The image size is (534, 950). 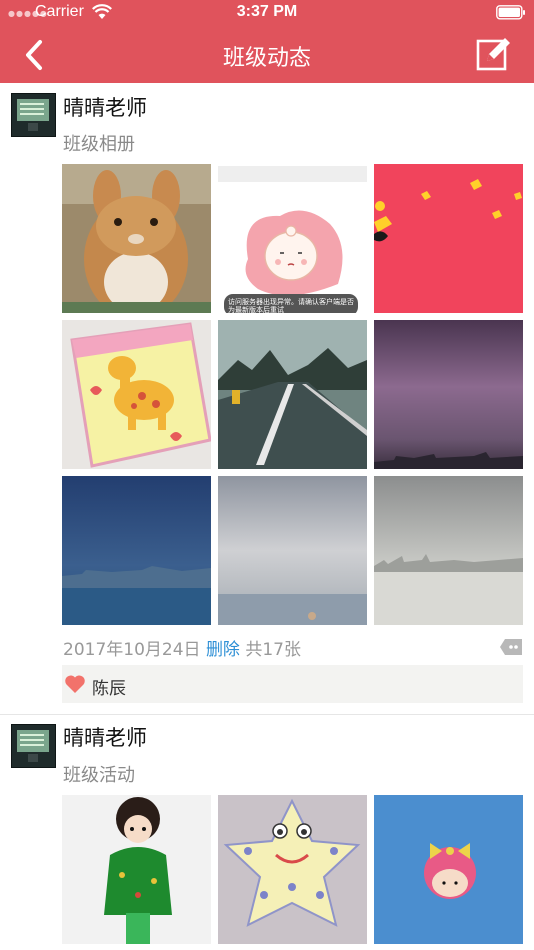 I want to click on navigation-bar: 班级动态, so click(x=267, y=54).